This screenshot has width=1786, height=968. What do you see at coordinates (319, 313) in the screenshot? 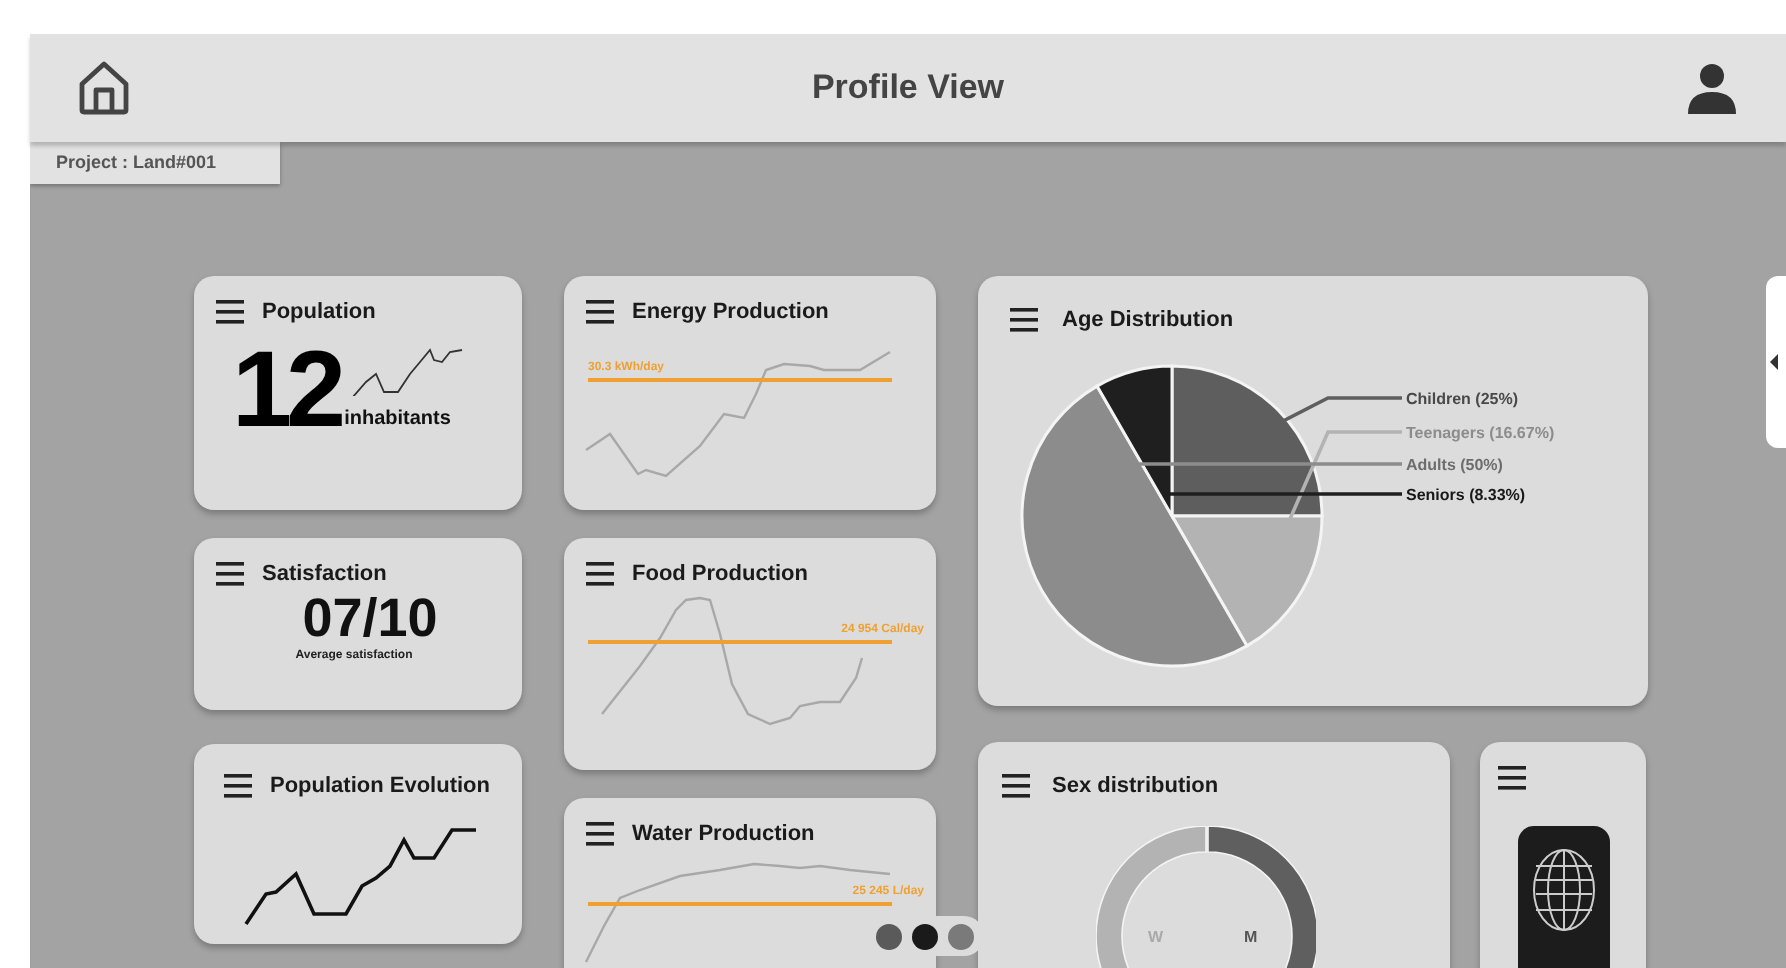
I see `card-title: Population` at bounding box center [319, 313].